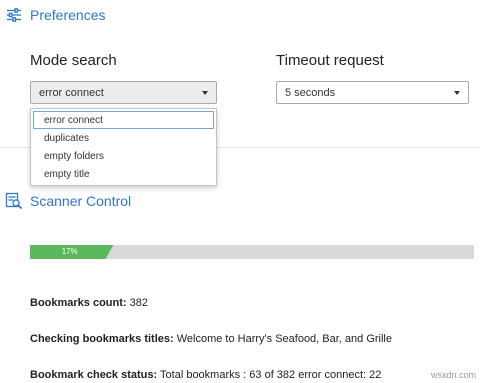 This screenshot has width=480, height=383. Describe the element at coordinates (14, 15) in the screenshot. I see `sliders-icon` at that location.